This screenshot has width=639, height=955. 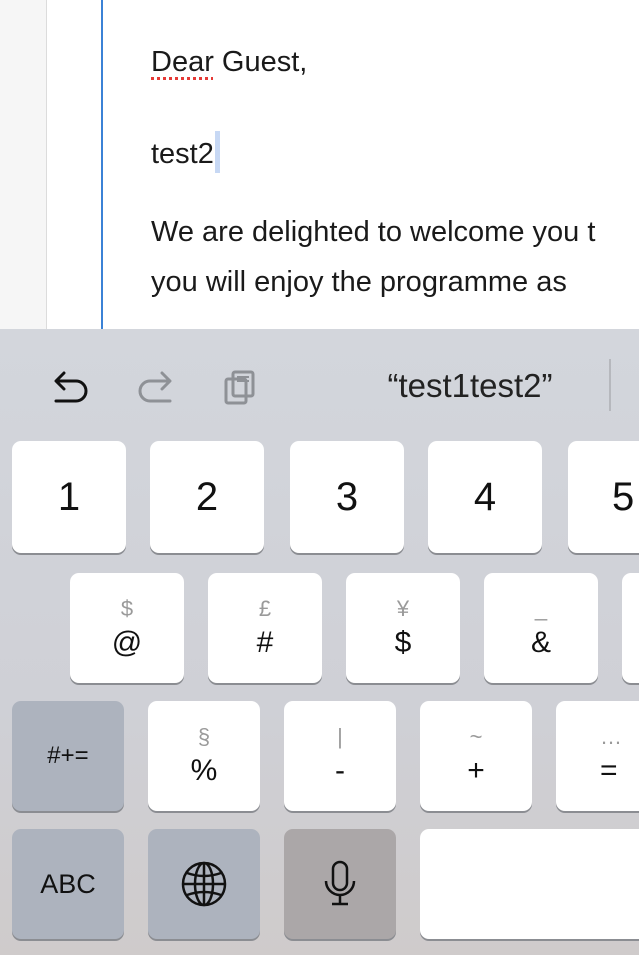 I want to click on key-1: 1, so click(x=69, y=497).